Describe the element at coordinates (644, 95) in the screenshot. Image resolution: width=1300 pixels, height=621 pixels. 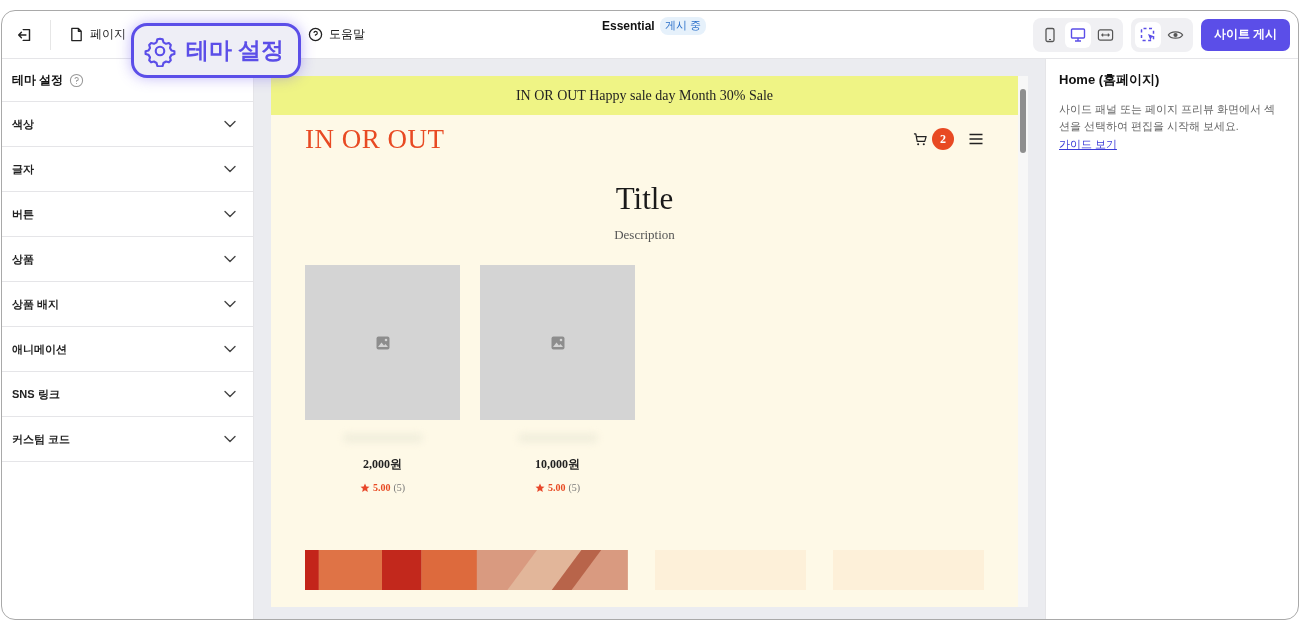
I see `announcement-bar: IN OR OUT Happy sale day Month 30% Sale` at that location.